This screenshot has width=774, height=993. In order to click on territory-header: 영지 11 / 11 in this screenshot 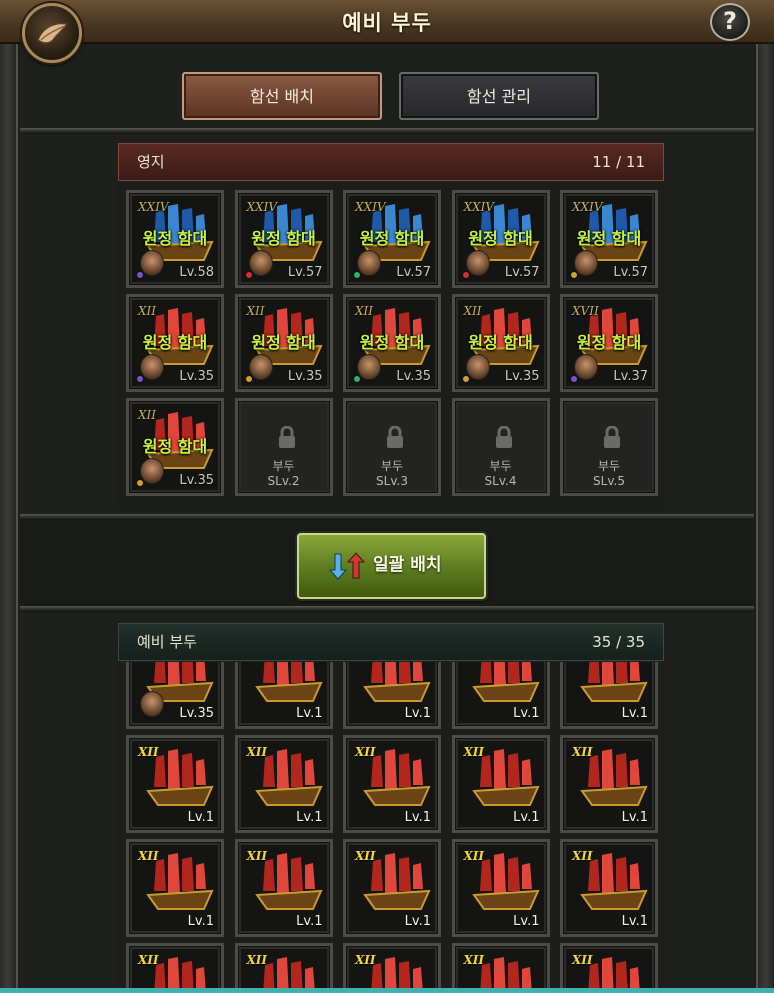, I will do `click(391, 162)`.